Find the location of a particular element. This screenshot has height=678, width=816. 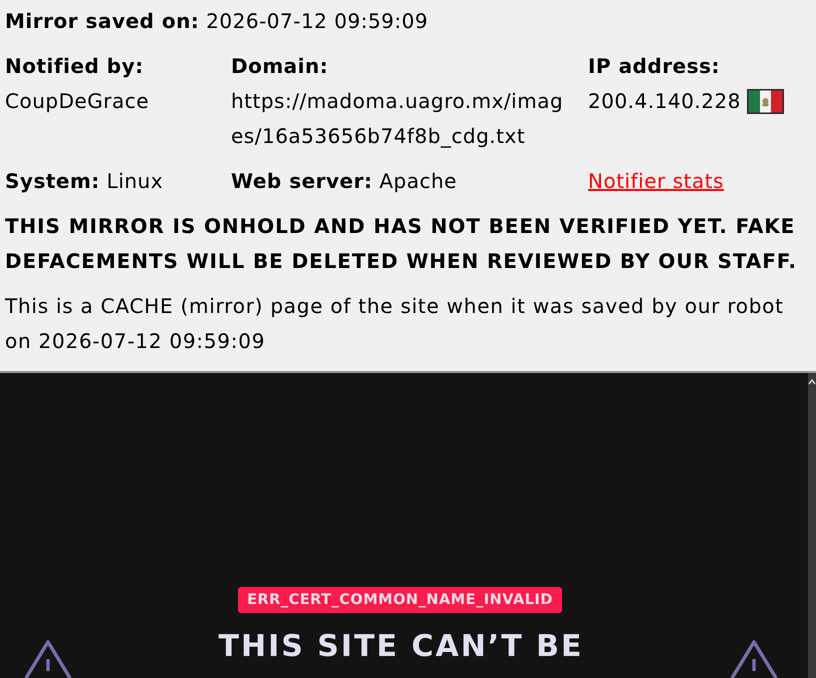

field-label: Mirror saved on: is located at coordinates (102, 21).